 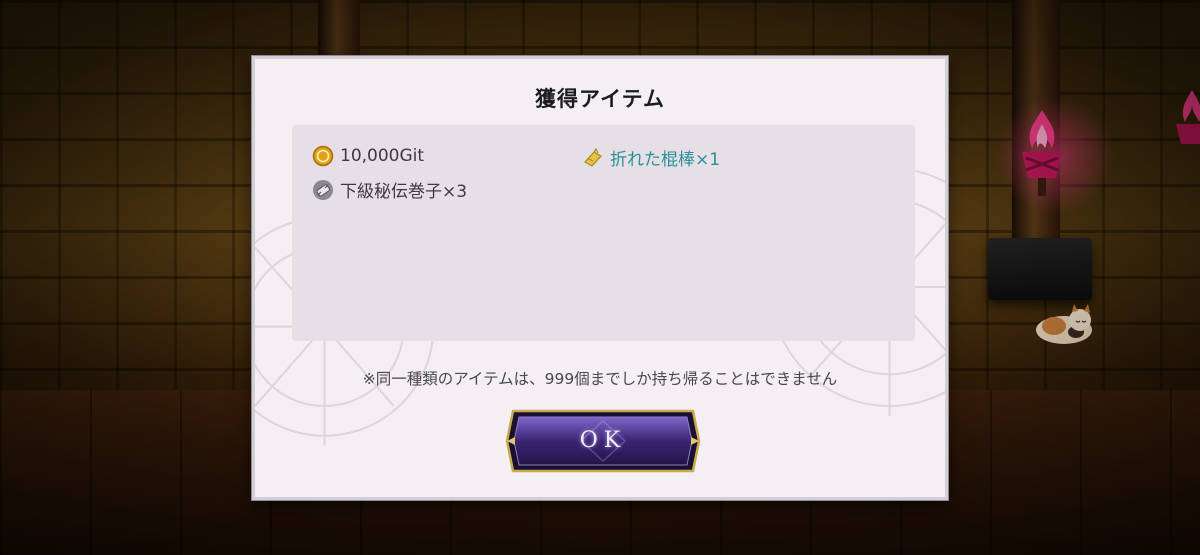 I want to click on limit-notice: ※同一種類のアイテムは、999個までしか持ち帰ることはできません, so click(x=600, y=379).